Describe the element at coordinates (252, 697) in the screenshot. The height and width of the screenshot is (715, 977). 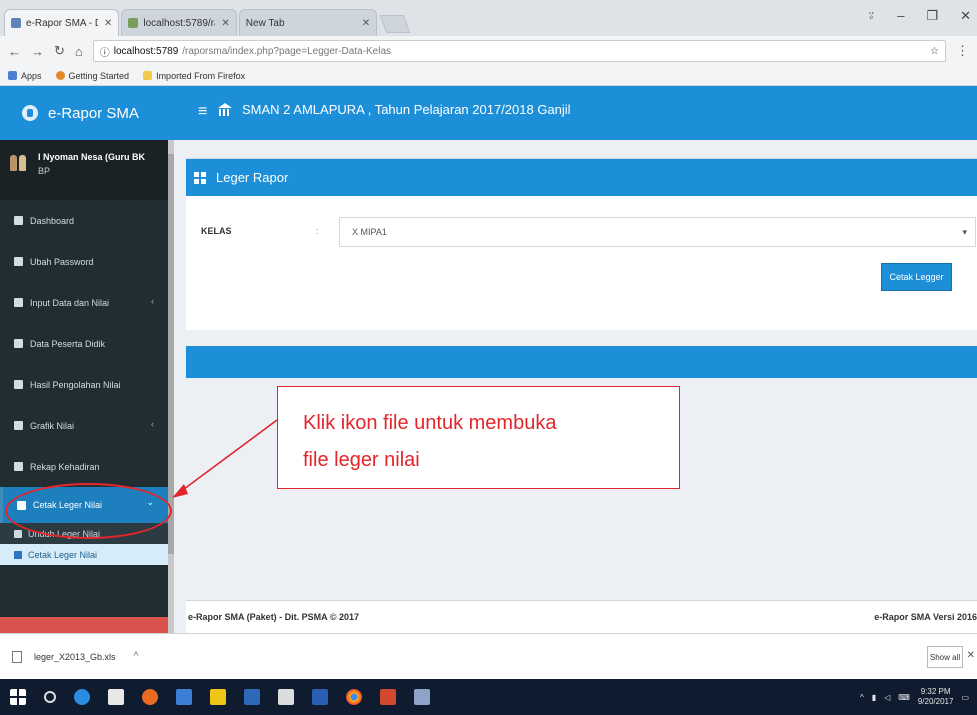
I see `mail-icon` at that location.